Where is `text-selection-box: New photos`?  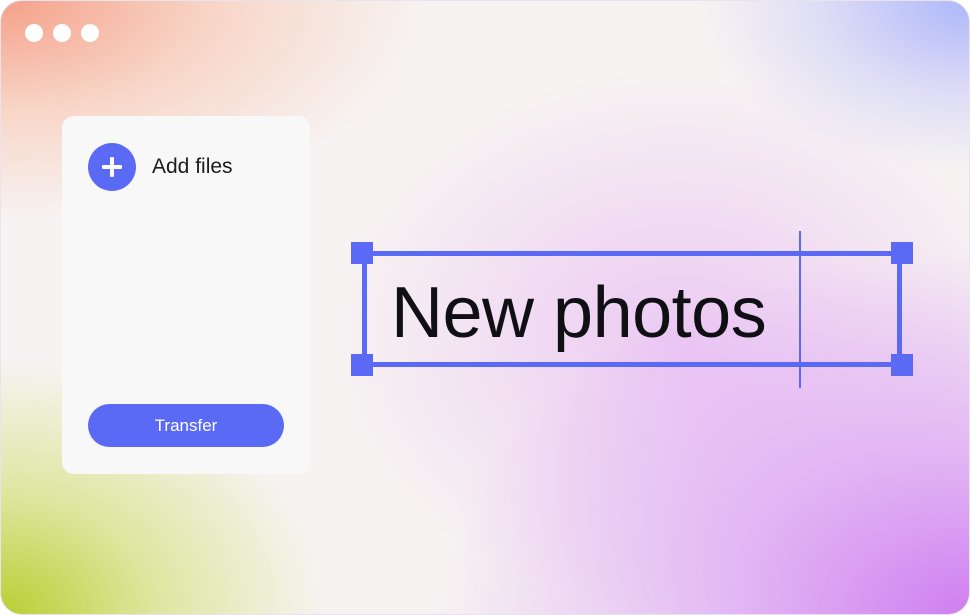 text-selection-box: New photos is located at coordinates (632, 309).